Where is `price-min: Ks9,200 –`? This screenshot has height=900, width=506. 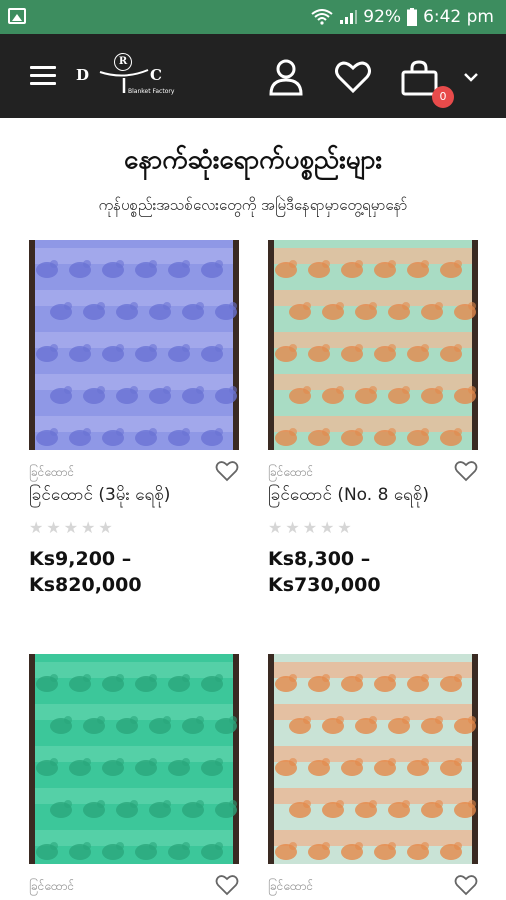 price-min: Ks9,200 – is located at coordinates (80, 559).